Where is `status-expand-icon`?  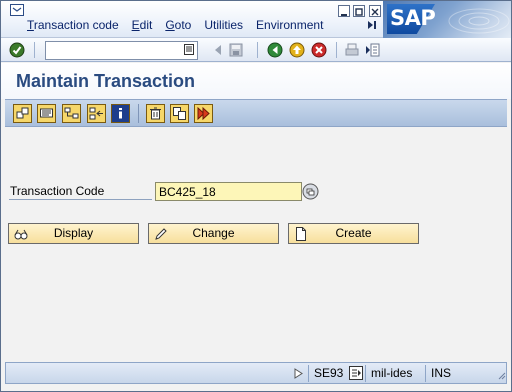
status-expand-icon is located at coordinates (298, 373).